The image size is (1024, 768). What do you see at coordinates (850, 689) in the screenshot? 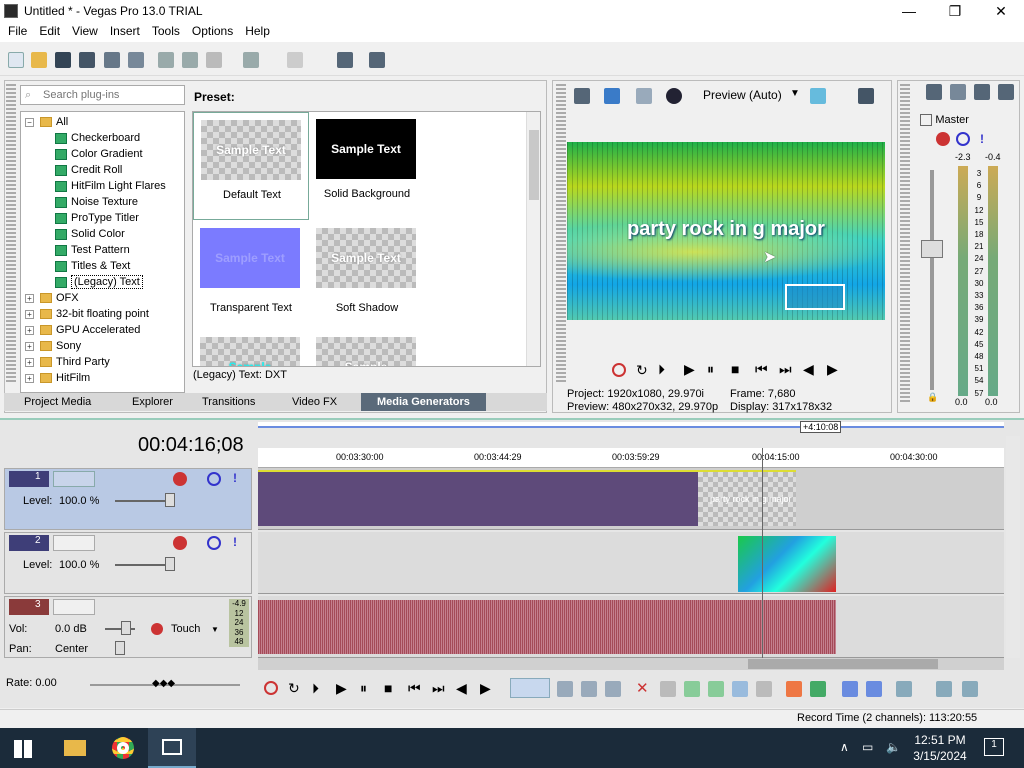
I see `snapping-icon` at bounding box center [850, 689].